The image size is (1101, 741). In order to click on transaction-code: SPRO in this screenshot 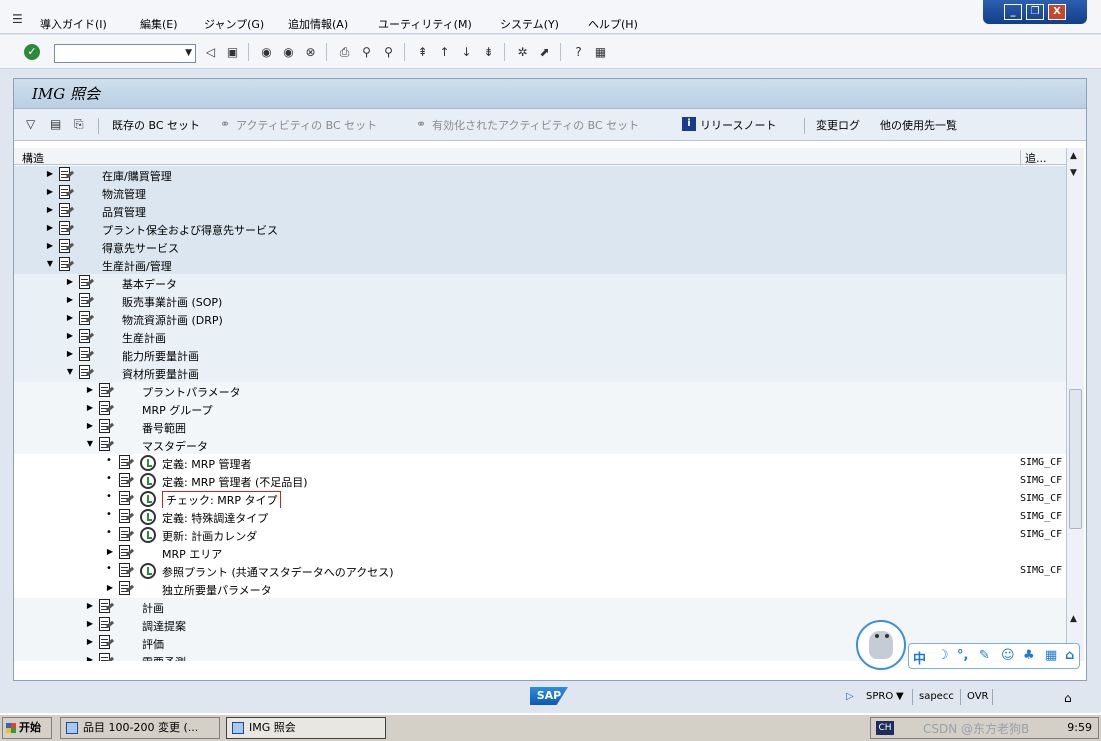, I will do `click(879, 696)`.